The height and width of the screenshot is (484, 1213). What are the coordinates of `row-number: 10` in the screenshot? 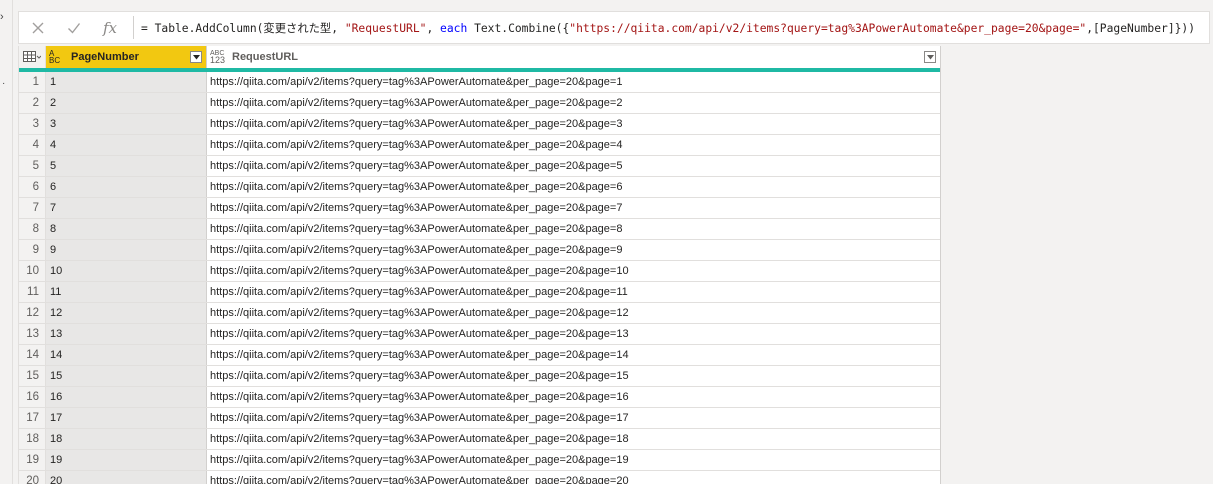 It's located at (32, 271).